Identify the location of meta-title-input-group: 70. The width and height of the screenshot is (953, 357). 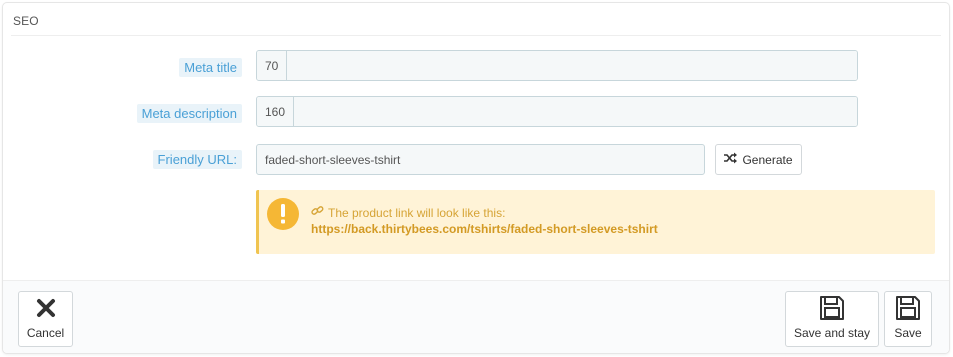
(557, 65).